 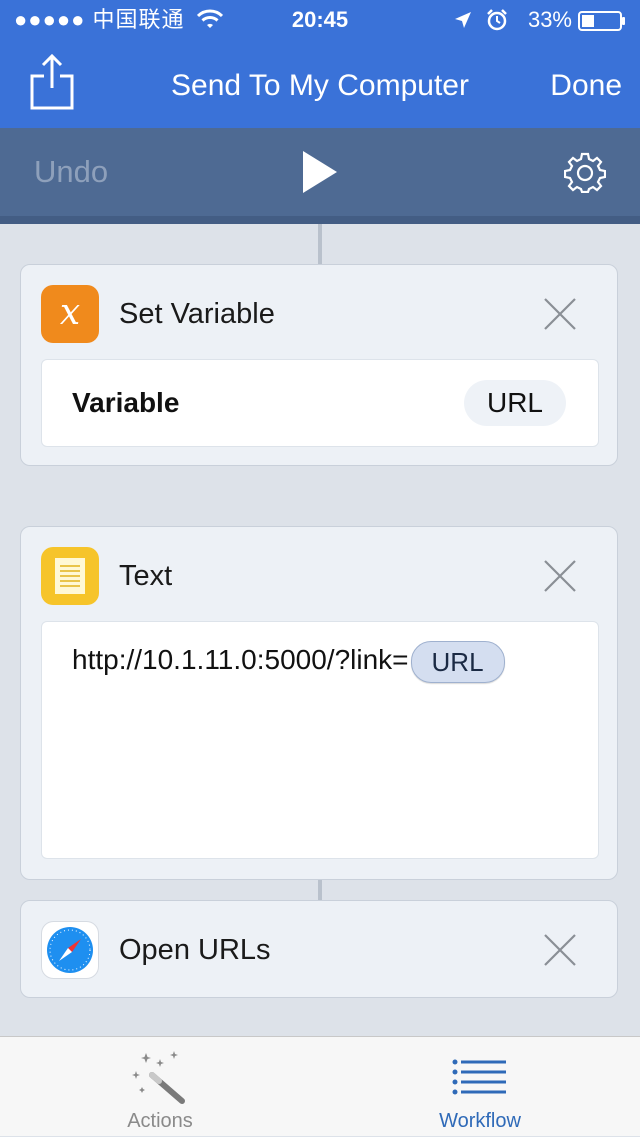 I want to click on play-icon, so click(x=320, y=172).